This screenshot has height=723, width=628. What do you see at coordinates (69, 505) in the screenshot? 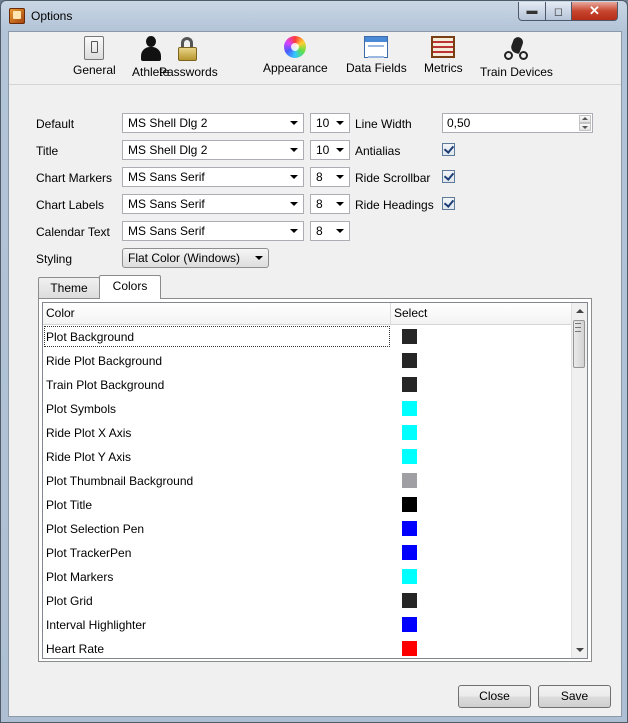
I see `color-name: Plot Title` at bounding box center [69, 505].